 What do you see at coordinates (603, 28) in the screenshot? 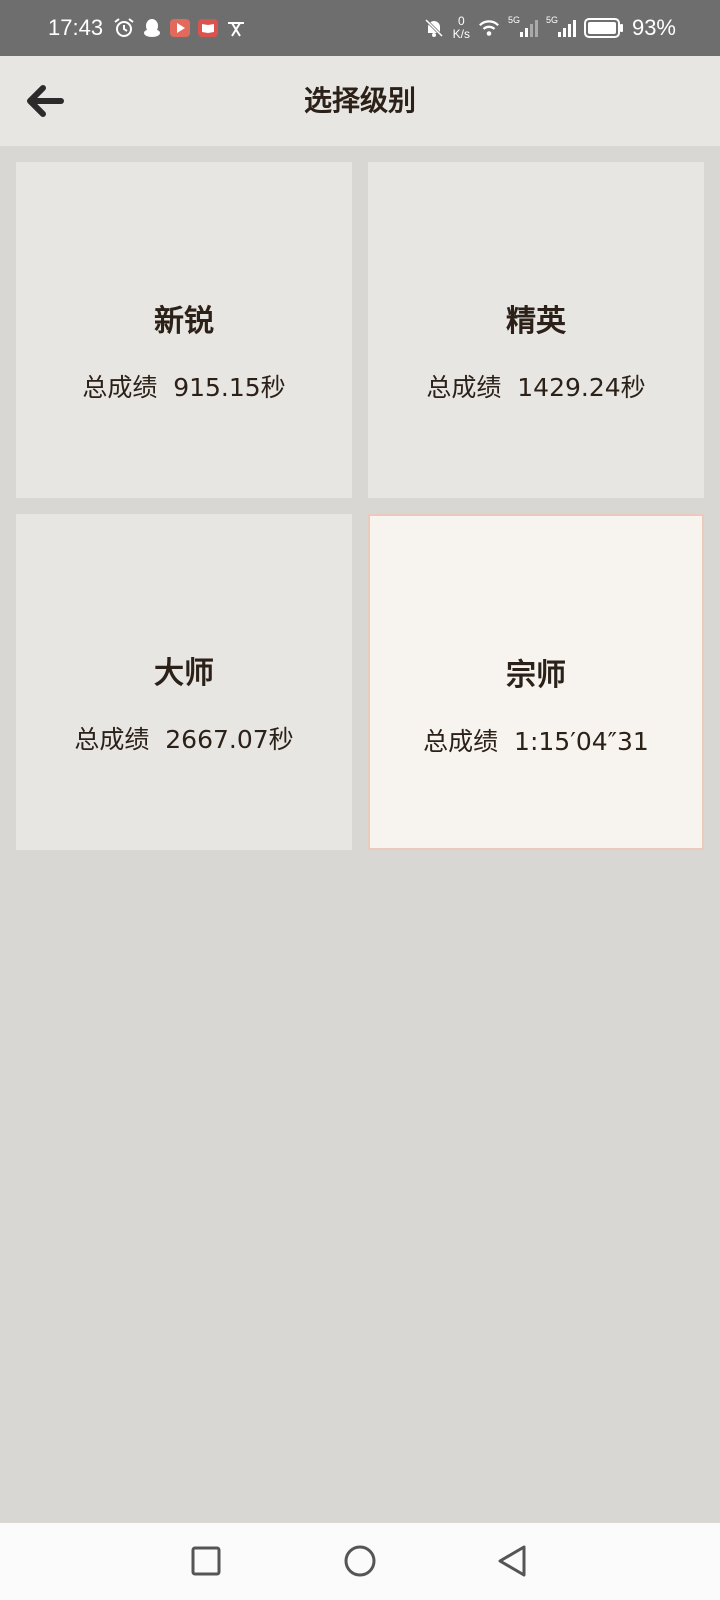
I see `battery-icon` at bounding box center [603, 28].